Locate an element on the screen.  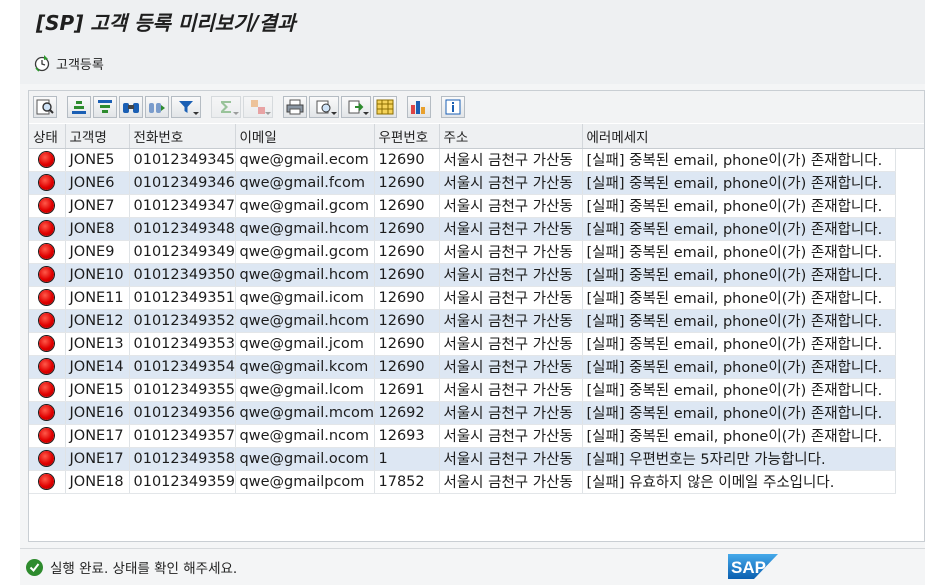
email-cell: qwe@gmail.kcom is located at coordinates (305, 367).